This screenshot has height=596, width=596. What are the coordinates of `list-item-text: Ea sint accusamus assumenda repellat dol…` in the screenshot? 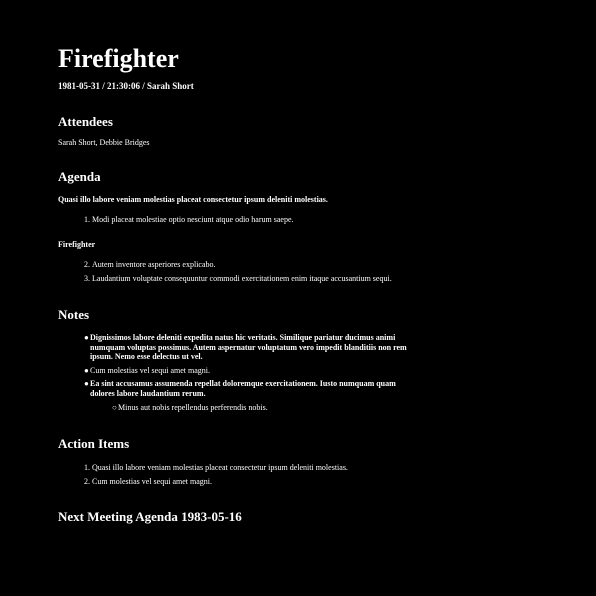 It's located at (243, 388).